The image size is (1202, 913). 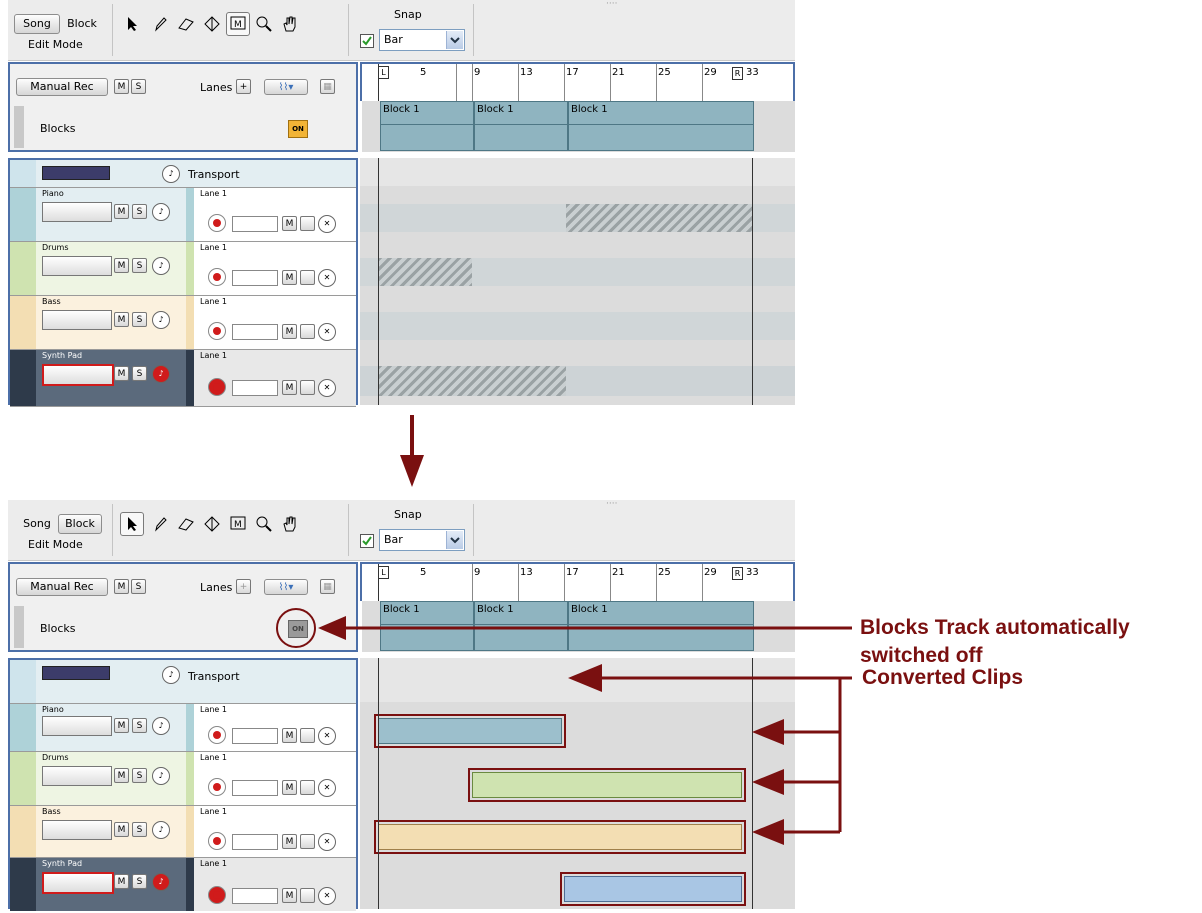 What do you see at coordinates (943, 677) in the screenshot?
I see `converted-clips-annotation: Converted Clips` at bounding box center [943, 677].